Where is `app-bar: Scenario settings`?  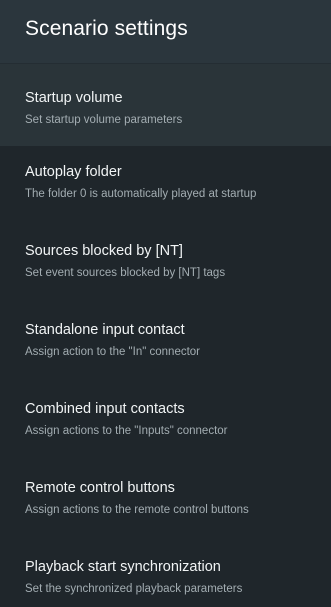
app-bar: Scenario settings is located at coordinates (165, 32).